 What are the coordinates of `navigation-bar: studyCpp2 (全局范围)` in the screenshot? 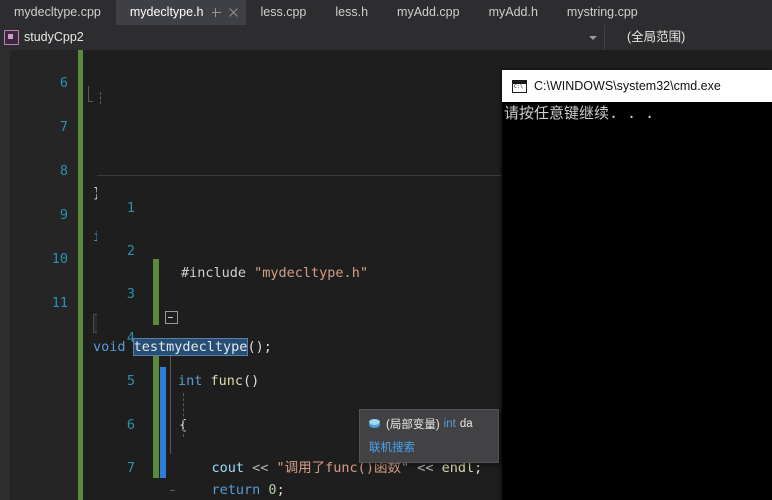 It's located at (386, 38).